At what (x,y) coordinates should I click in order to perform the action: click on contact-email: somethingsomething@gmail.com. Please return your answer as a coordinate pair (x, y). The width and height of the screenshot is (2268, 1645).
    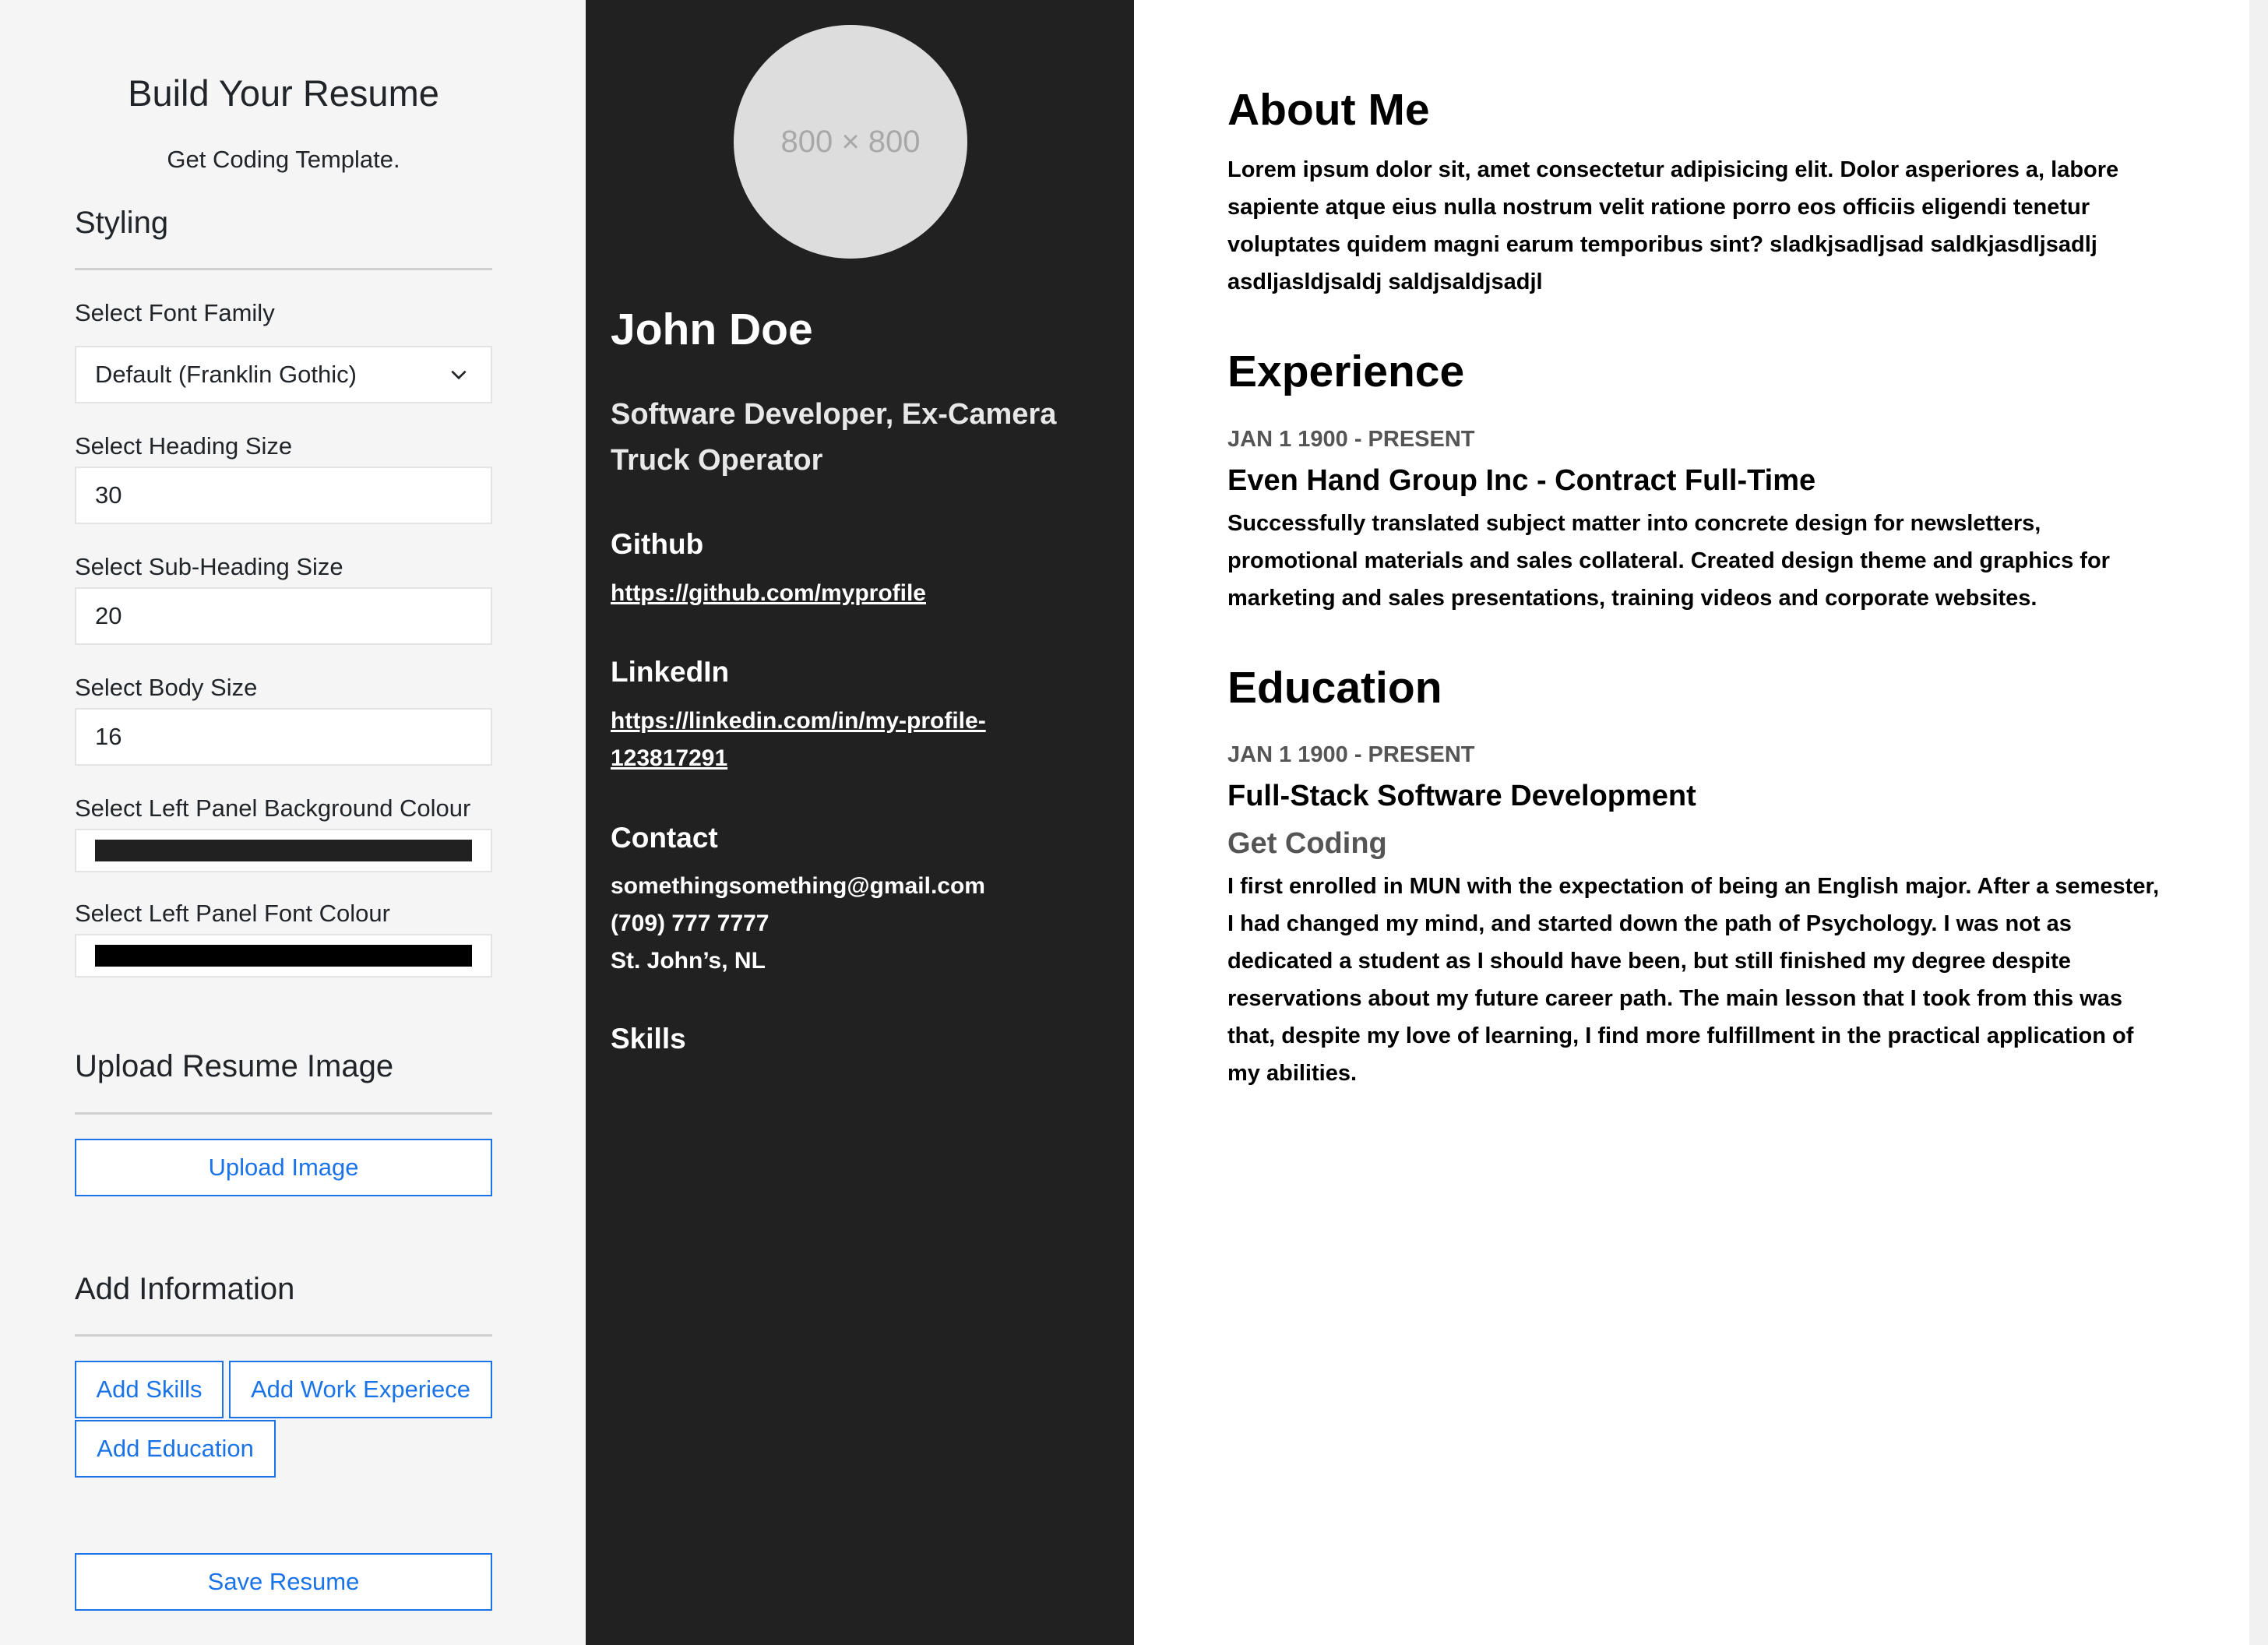
    Looking at the image, I should click on (798, 886).